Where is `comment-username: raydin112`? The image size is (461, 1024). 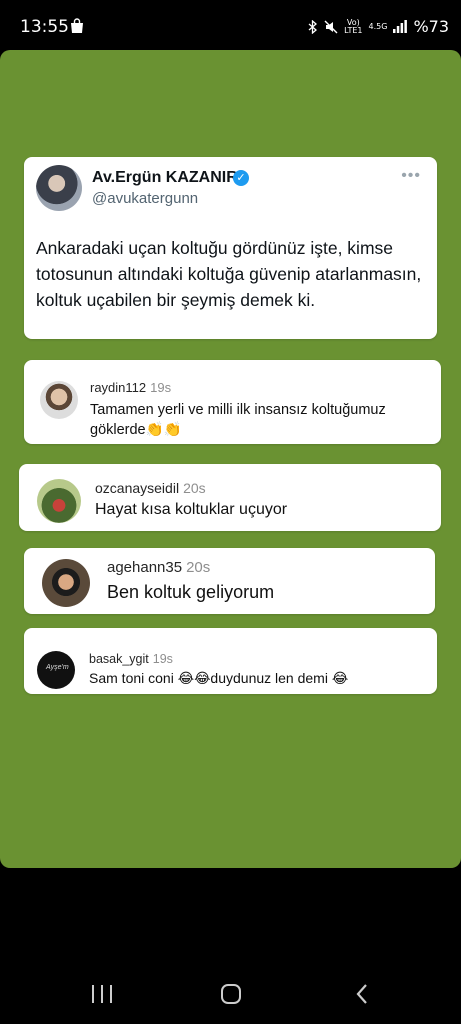
comment-username: raydin112 is located at coordinates (118, 387).